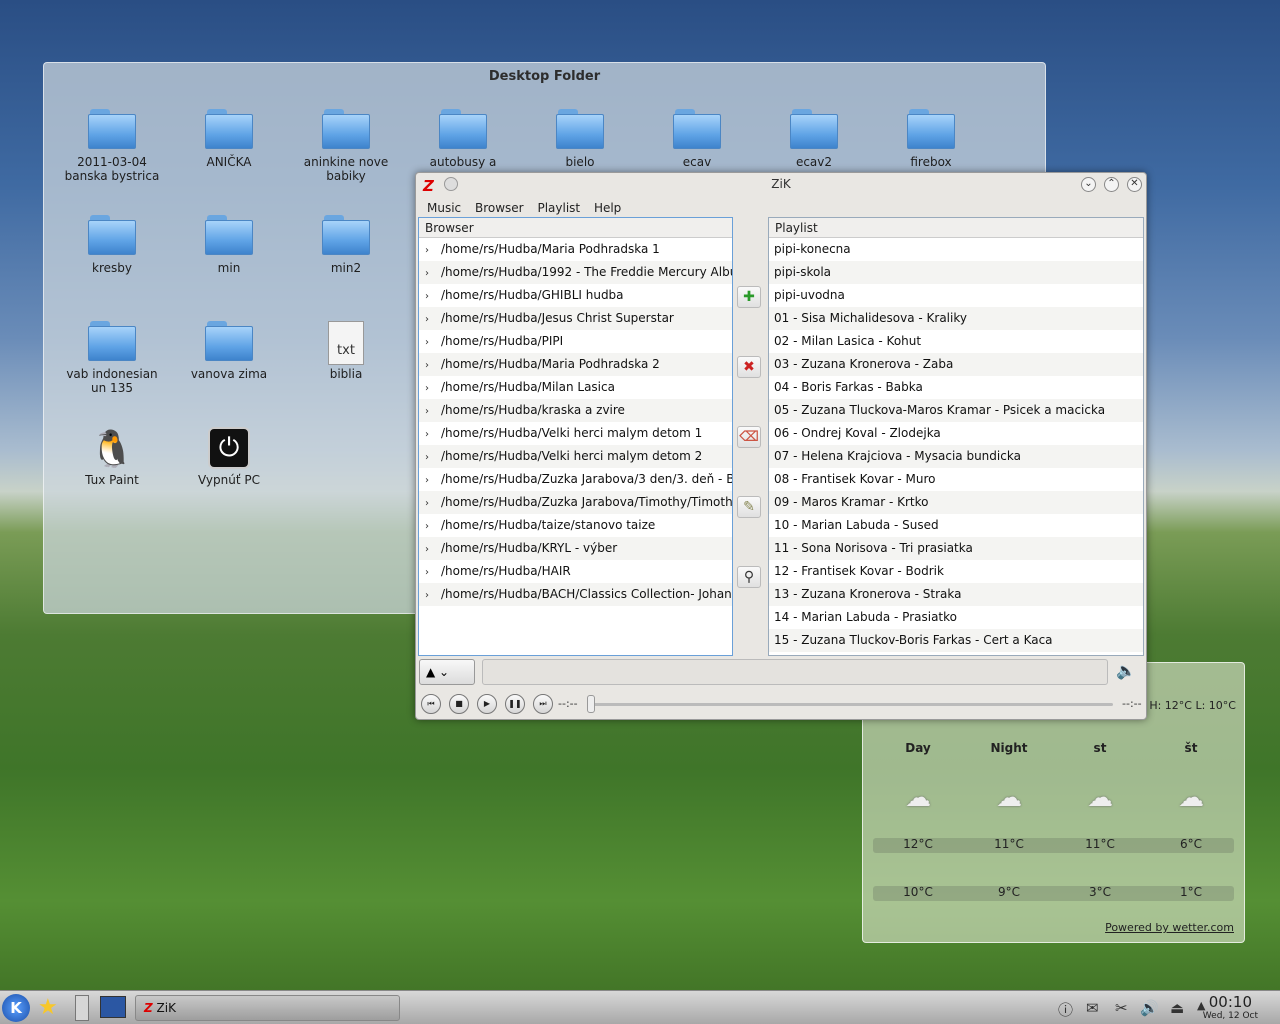  I want to click on seek-handle, so click(591, 704).